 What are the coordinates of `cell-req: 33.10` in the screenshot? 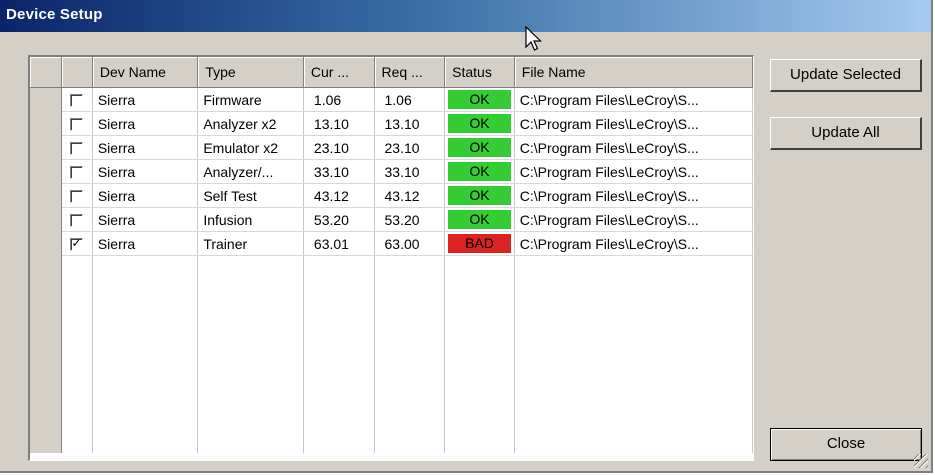 It's located at (410, 171).